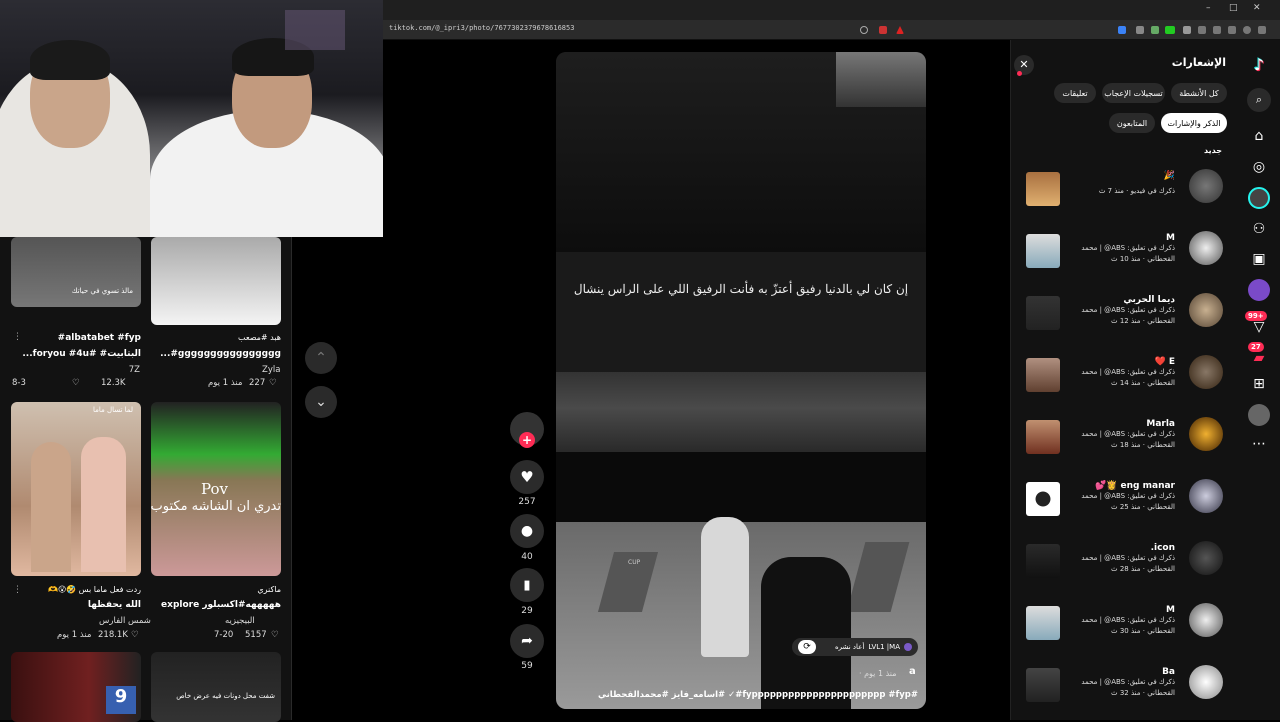 The width and height of the screenshot is (1280, 722). What do you see at coordinates (216, 489) in the screenshot?
I see `video-thumbnail: Pov تدري ان الشاشه مكتوب` at bounding box center [216, 489].